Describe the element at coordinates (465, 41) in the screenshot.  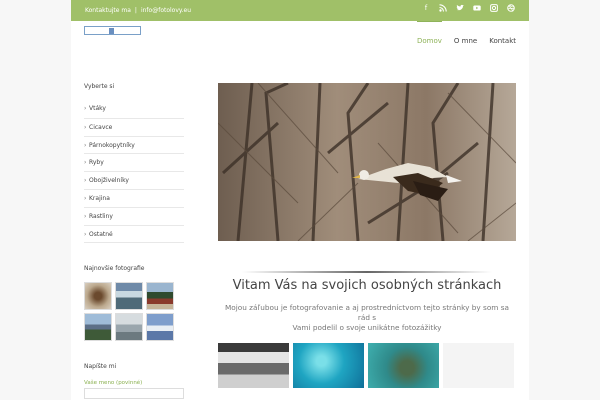
I see `nav-item-o-mne: O mne` at that location.